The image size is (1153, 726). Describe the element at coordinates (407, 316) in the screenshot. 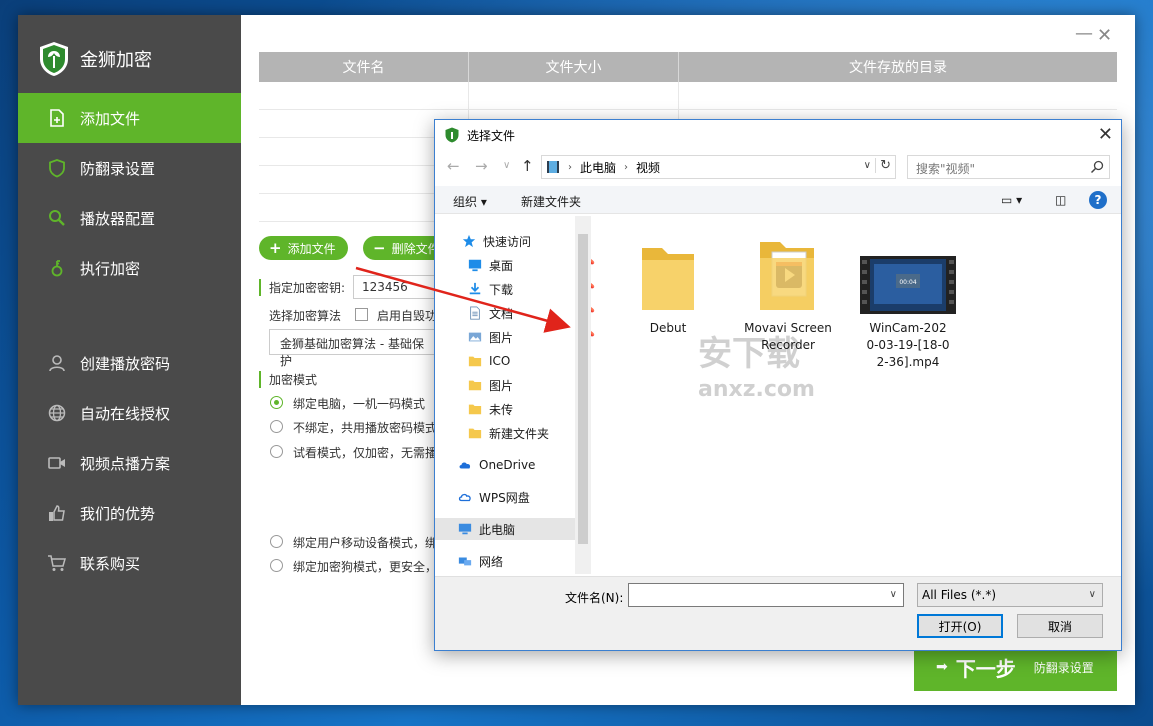

I see `auto-destroy-label: 启用自毁功` at that location.